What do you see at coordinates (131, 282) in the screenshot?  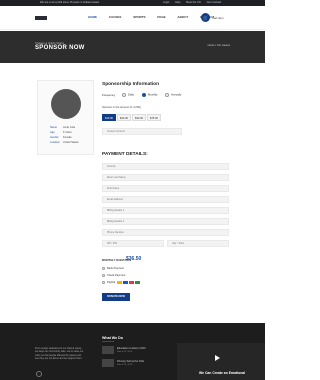 I see `mastercard-icon` at bounding box center [131, 282].